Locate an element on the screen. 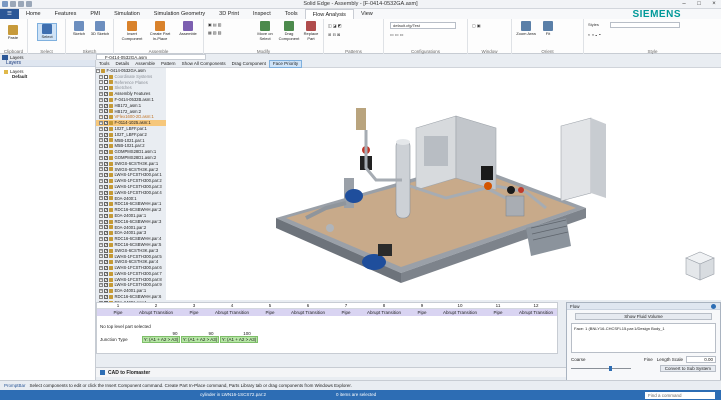 The width and height of the screenshot is (721, 400). move-on-select-button: Move on Select is located at coordinates (265, 31).